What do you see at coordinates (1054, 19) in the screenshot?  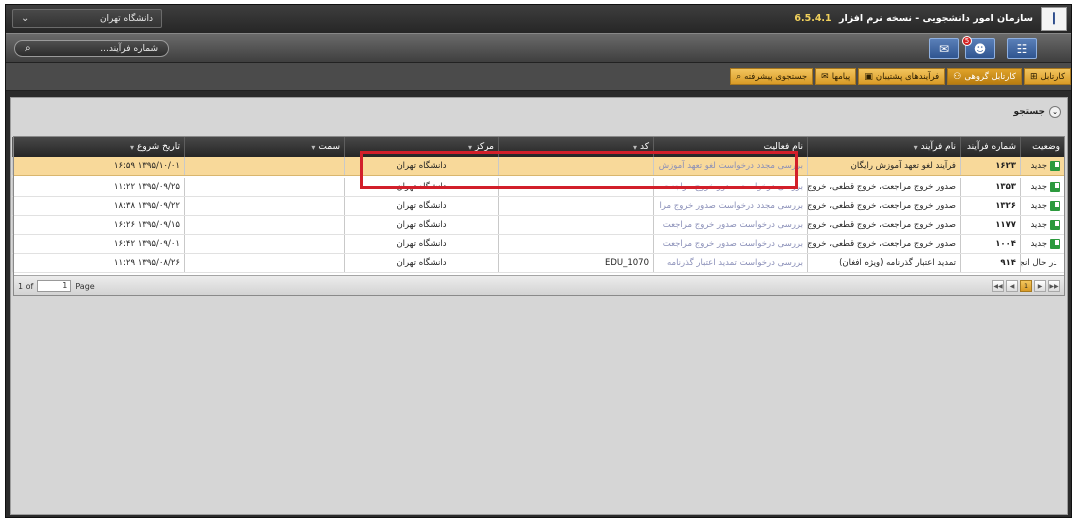 I see `logo: ا` at bounding box center [1054, 19].